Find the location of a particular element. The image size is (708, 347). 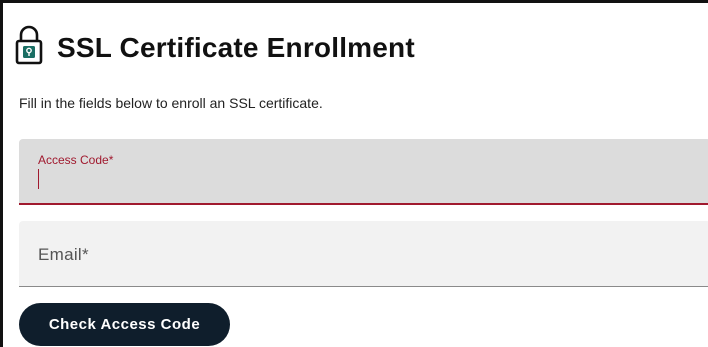

lock-icon is located at coordinates (29, 45).